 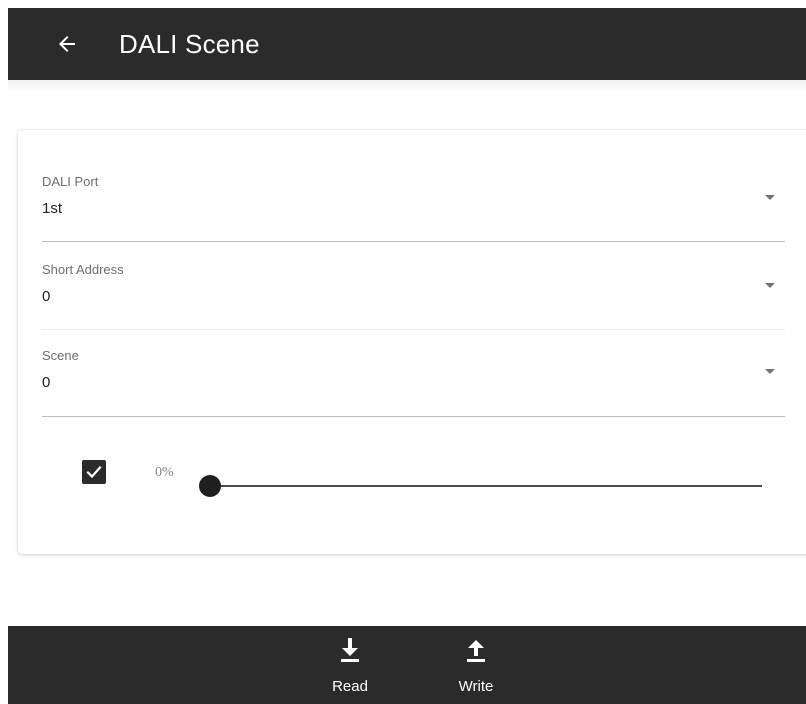 What do you see at coordinates (350, 665) in the screenshot?
I see `read-button: Read` at bounding box center [350, 665].